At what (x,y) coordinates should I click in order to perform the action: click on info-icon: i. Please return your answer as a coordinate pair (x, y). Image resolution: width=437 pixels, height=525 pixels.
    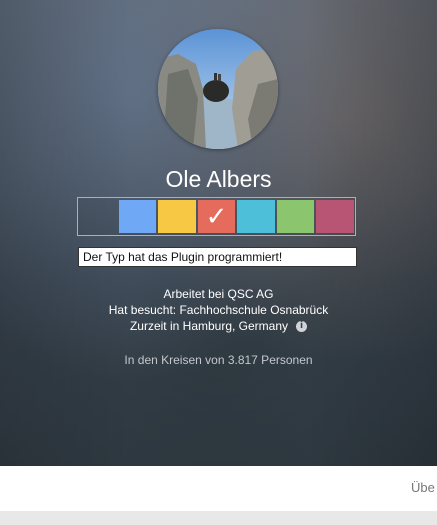
    Looking at the image, I should click on (302, 327).